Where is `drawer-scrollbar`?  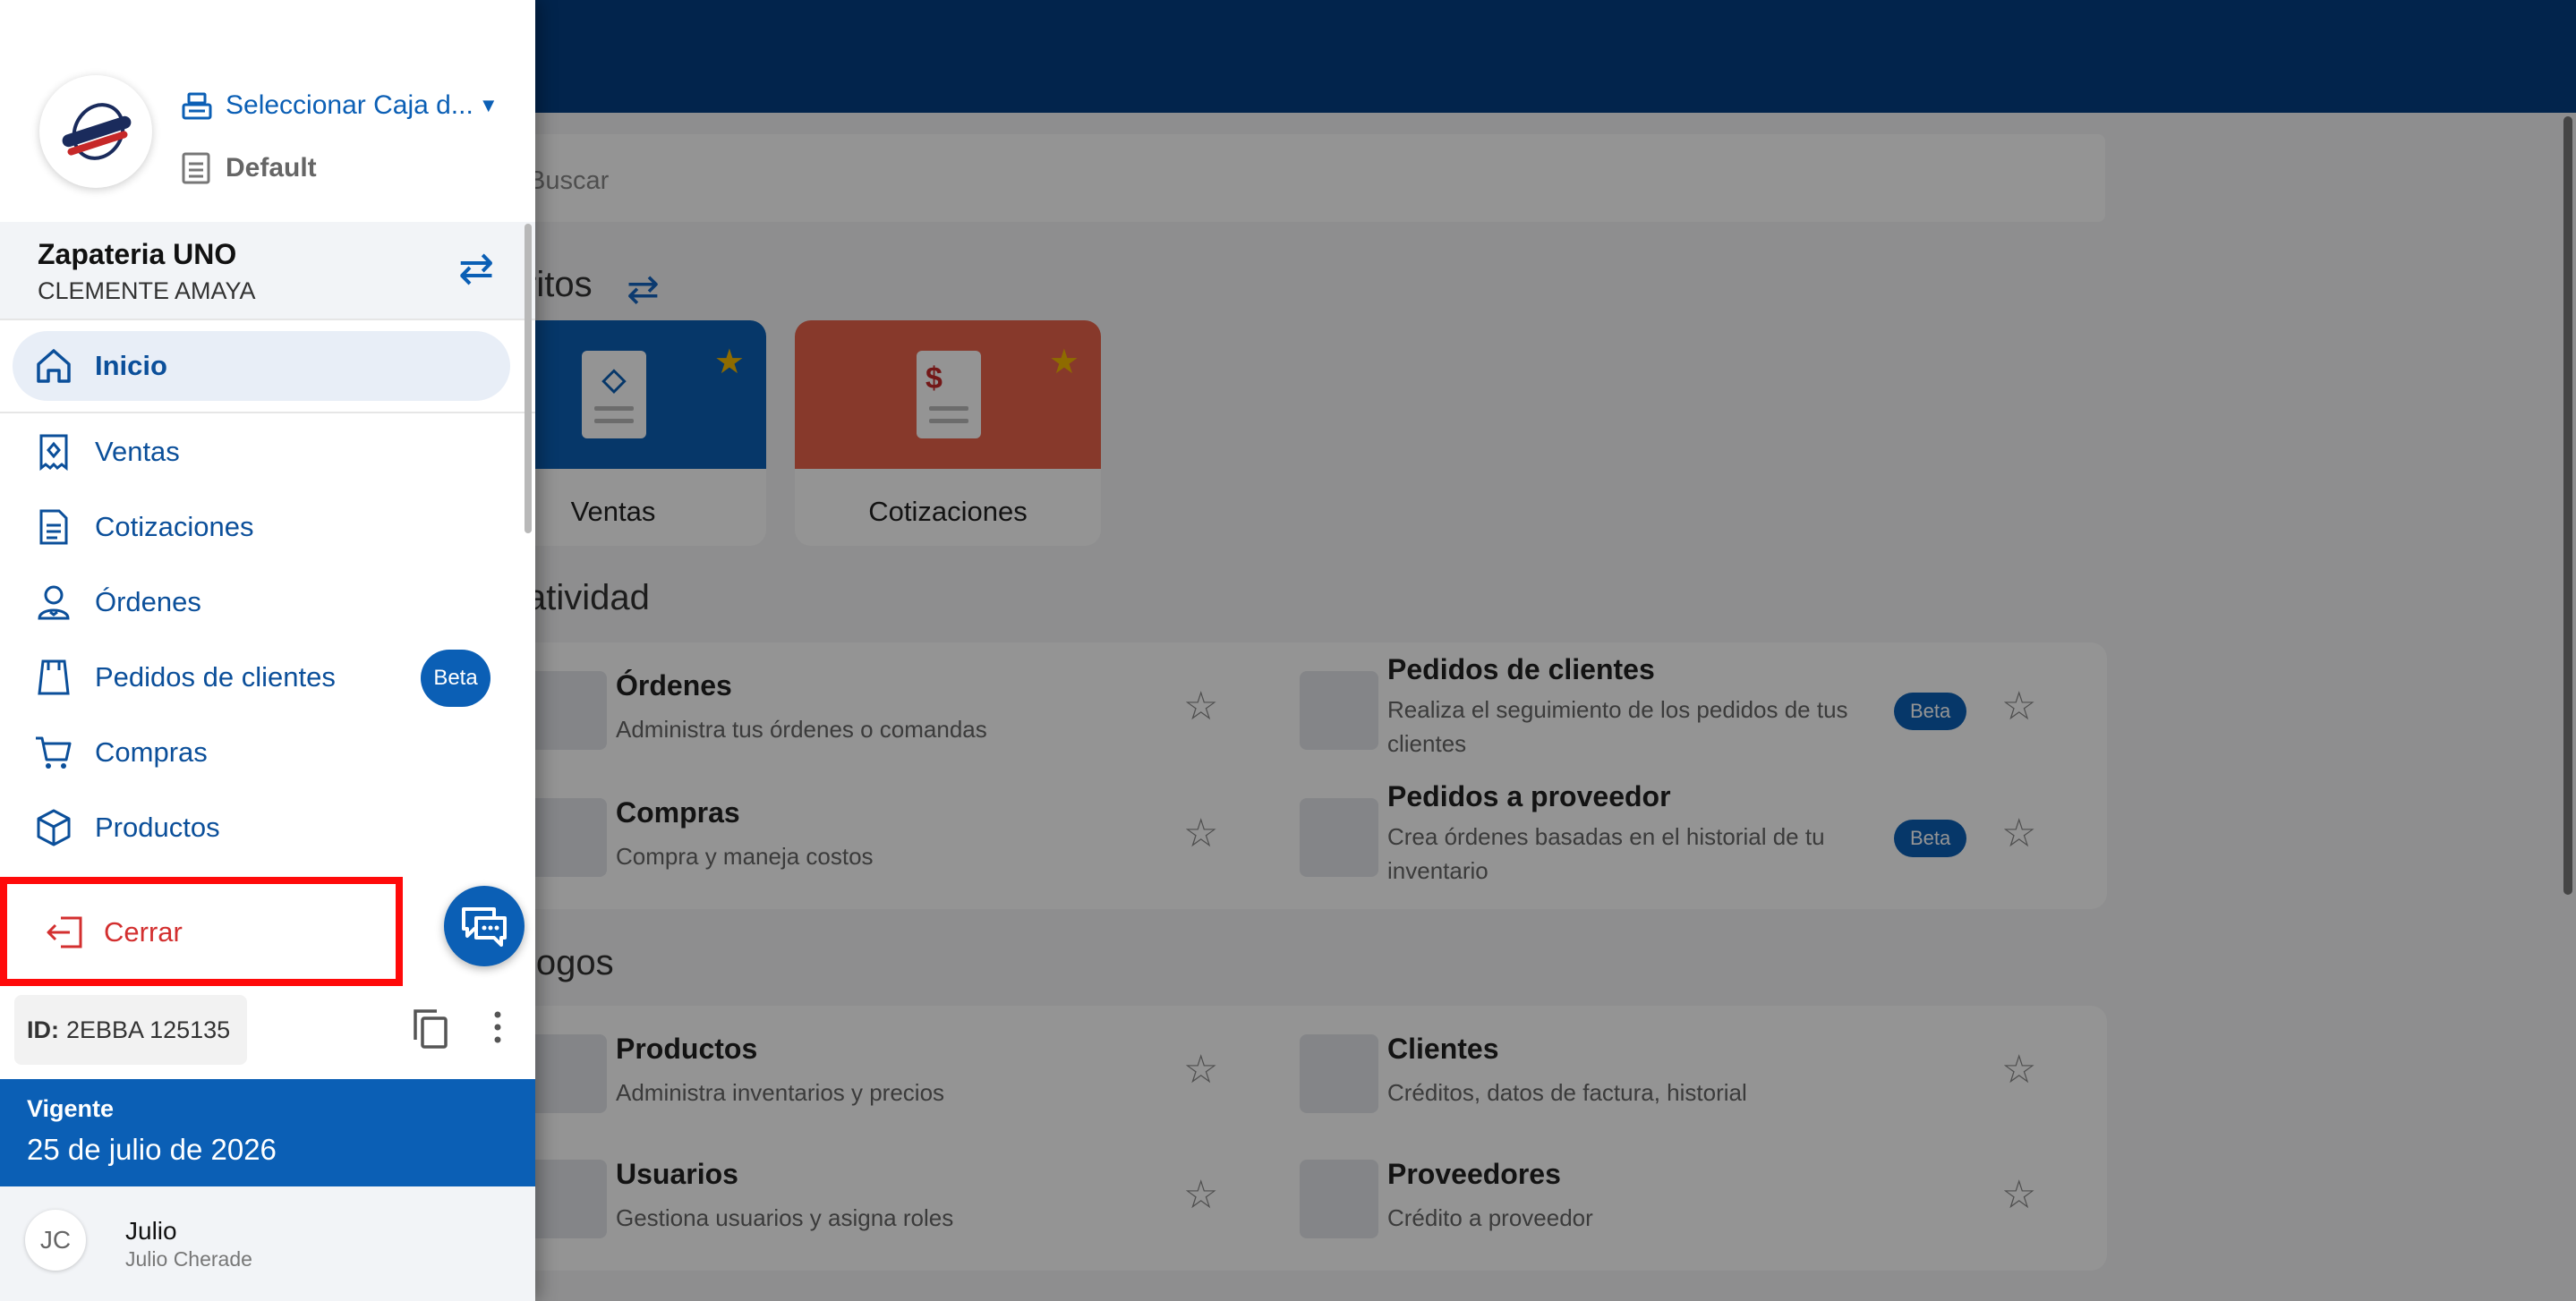 drawer-scrollbar is located at coordinates (528, 378).